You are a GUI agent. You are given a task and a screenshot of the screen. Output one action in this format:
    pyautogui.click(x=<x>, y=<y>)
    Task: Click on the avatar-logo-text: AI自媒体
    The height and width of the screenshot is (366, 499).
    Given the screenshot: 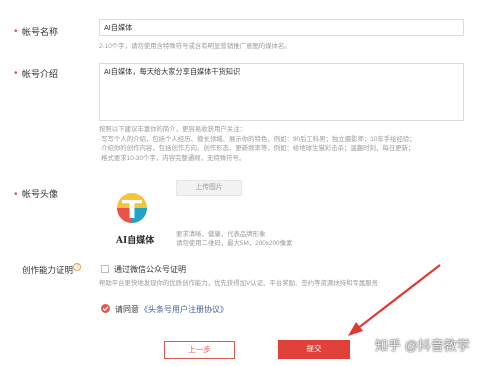 What is the action you would take?
    pyautogui.click(x=135, y=241)
    